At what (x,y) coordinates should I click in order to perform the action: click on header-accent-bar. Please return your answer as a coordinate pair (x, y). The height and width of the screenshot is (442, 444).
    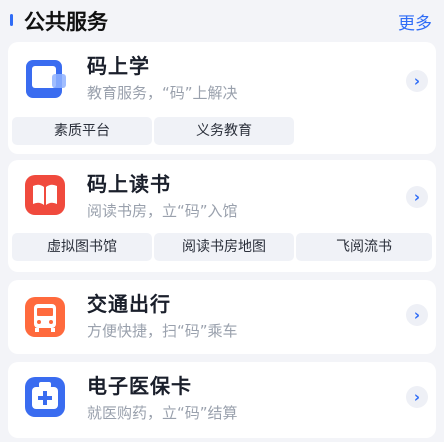
    Looking at the image, I should click on (11, 20).